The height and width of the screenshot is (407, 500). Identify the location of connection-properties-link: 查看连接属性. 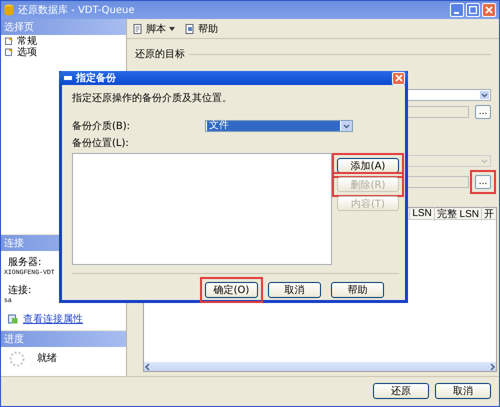
(53, 319).